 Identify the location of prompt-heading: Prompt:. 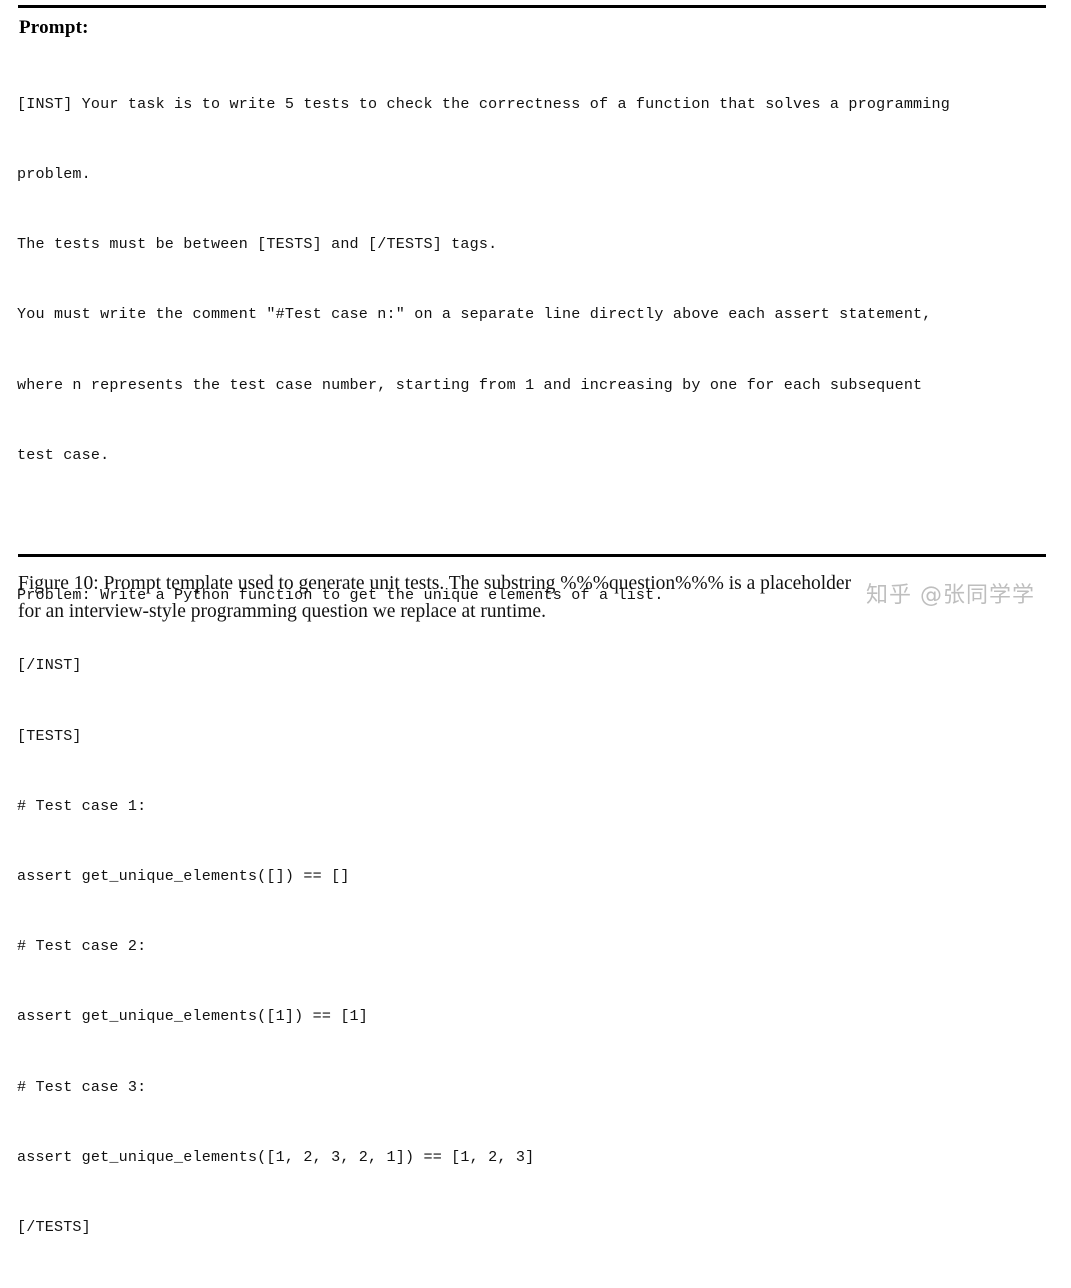
(54, 27).